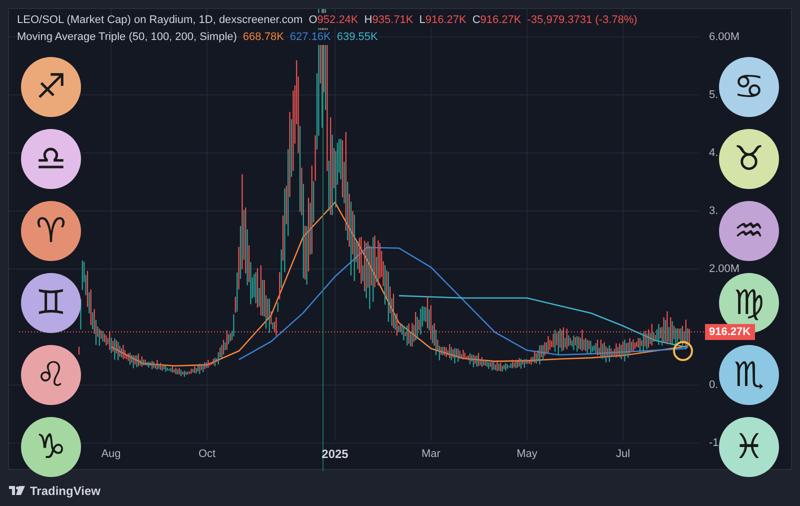  What do you see at coordinates (337, 20) in the screenshot?
I see `ohlc-value: 952.24K` at bounding box center [337, 20].